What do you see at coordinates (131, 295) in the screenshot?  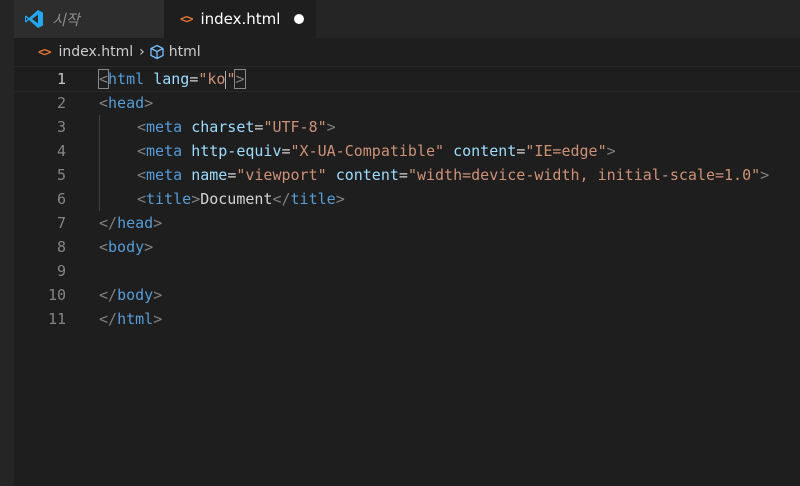 I see `code-text: </body>` at bounding box center [131, 295].